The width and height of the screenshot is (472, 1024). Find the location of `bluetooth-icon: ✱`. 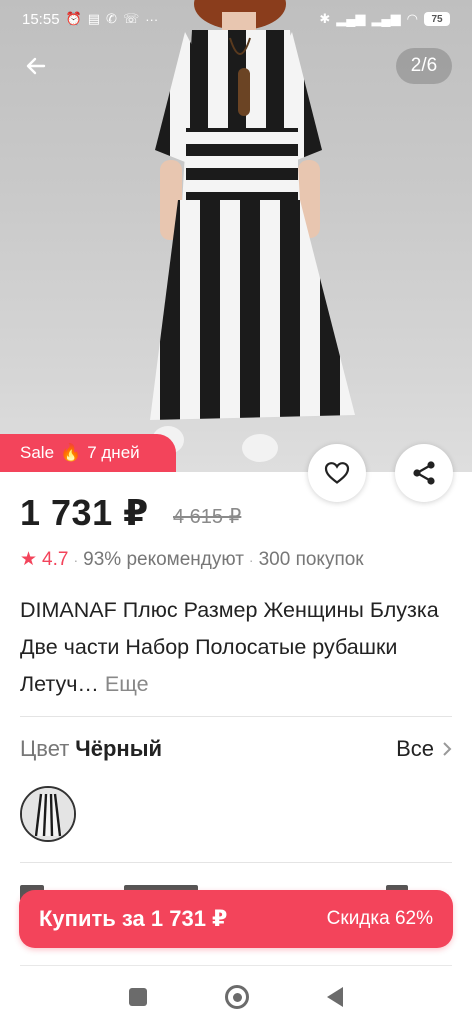

bluetooth-icon: ✱ is located at coordinates (325, 18).